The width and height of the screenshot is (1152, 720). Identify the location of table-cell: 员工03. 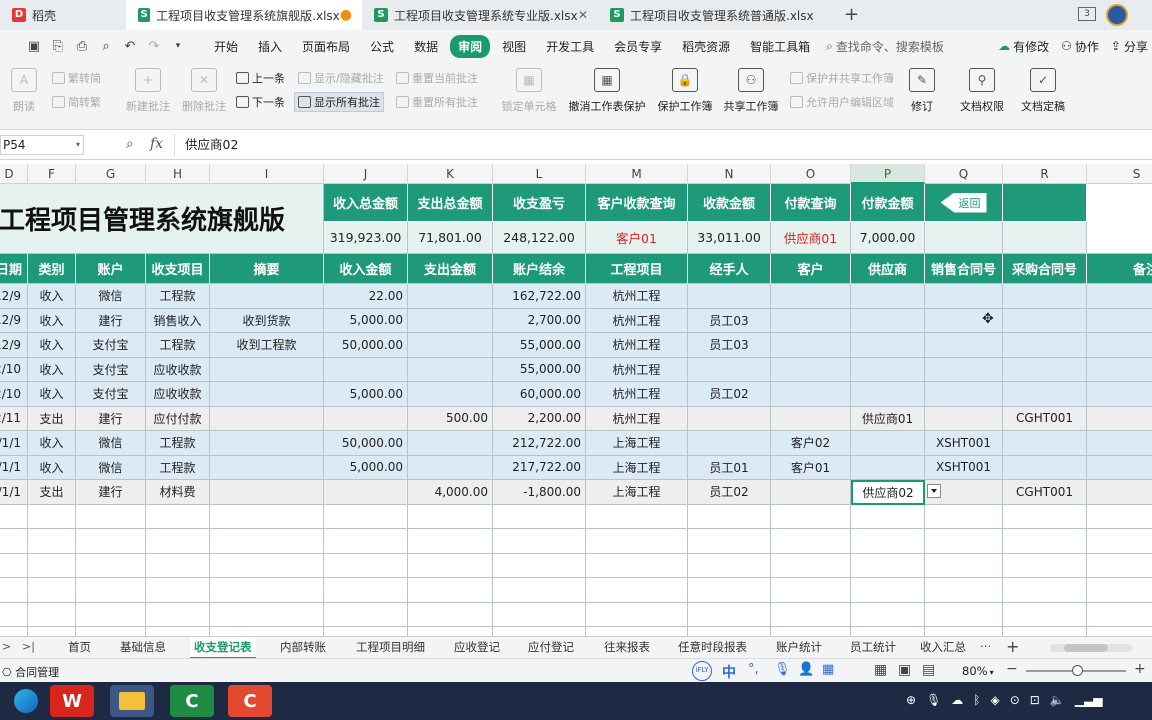
(729, 345).